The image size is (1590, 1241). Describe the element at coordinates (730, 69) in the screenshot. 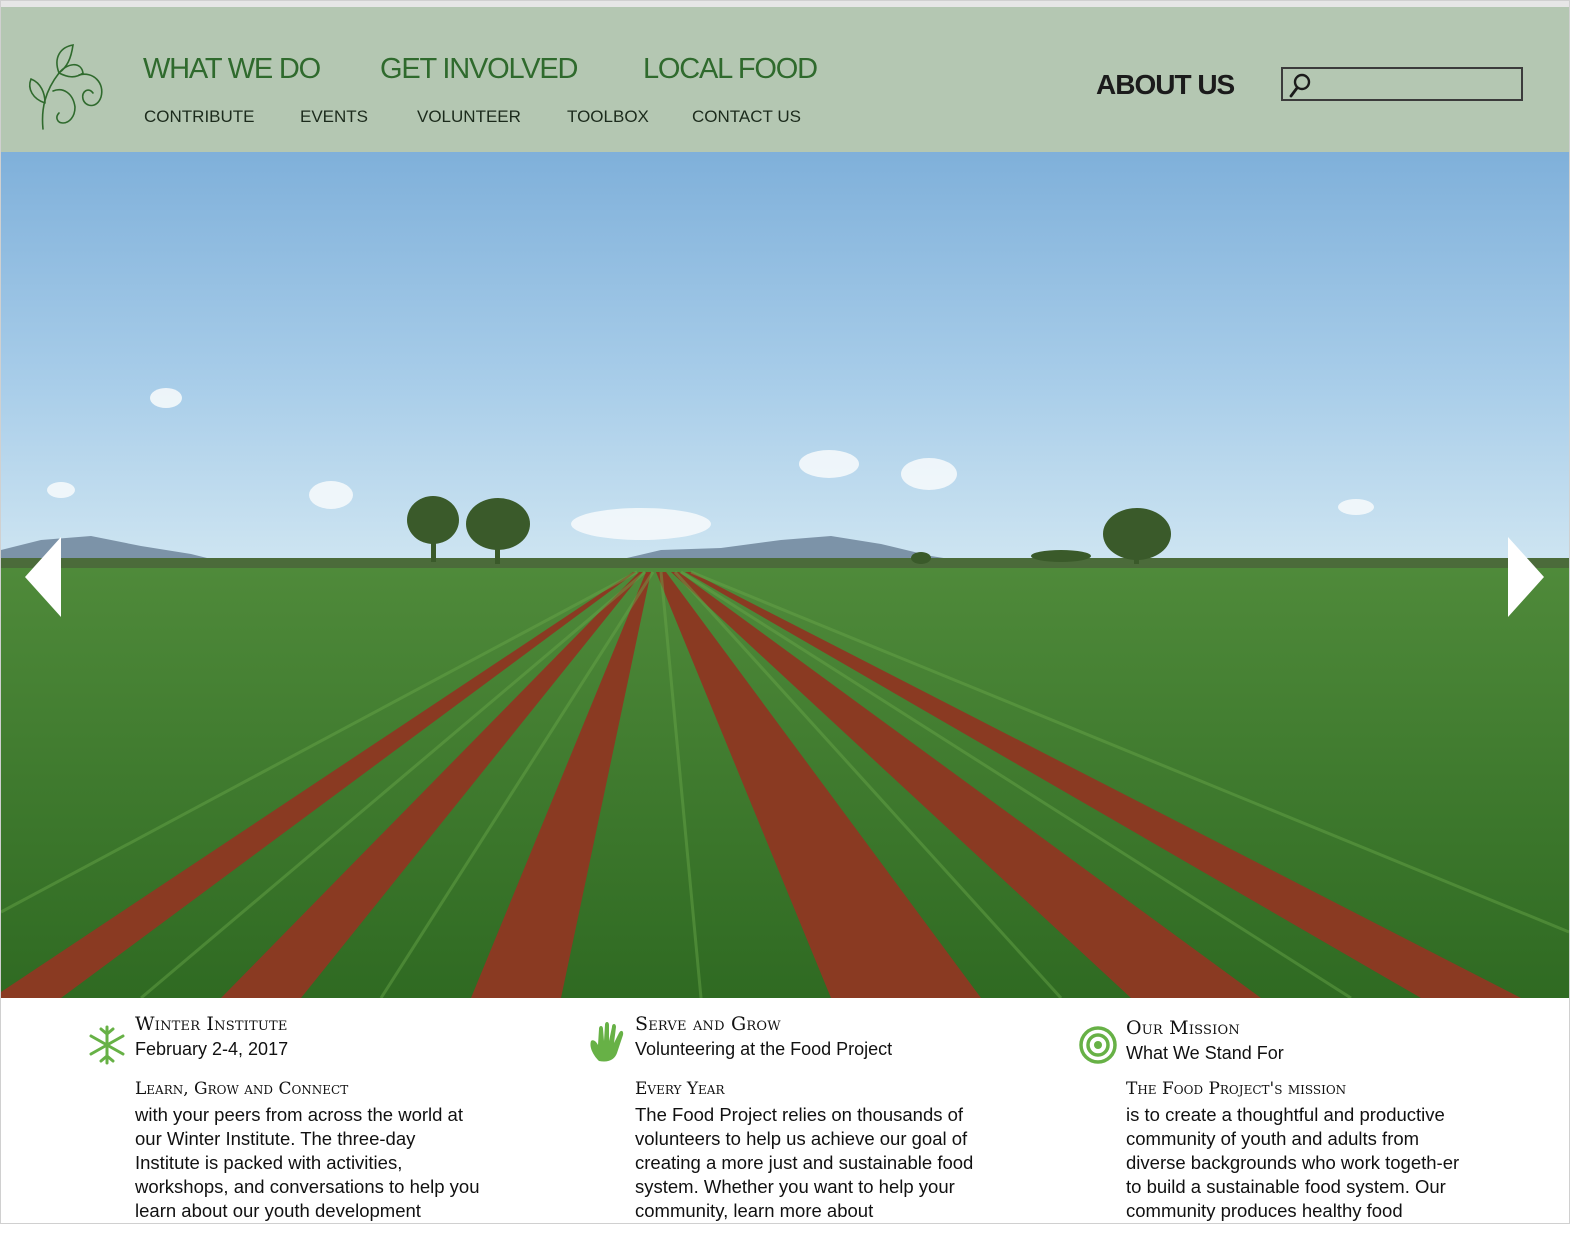

I see `nav-local-food: LOCAL FOOD` at that location.